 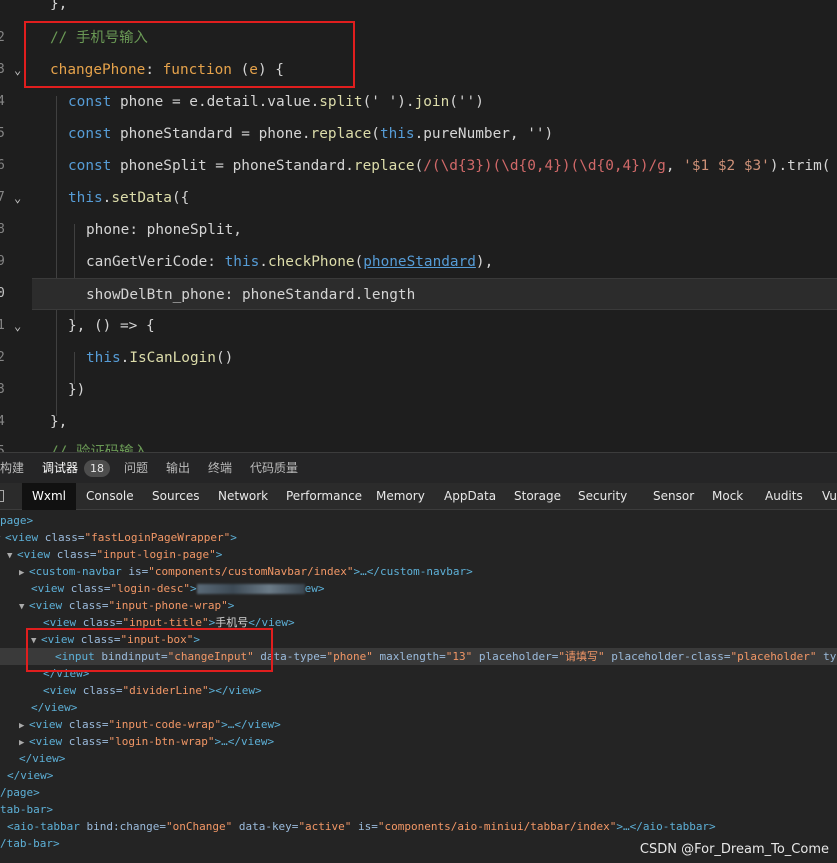 What do you see at coordinates (250, 589) in the screenshot?
I see `redacted-text` at bounding box center [250, 589].